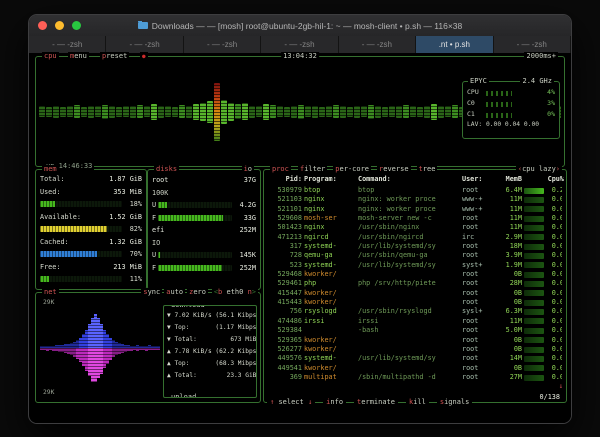 The height and width of the screenshot is (437, 600). Describe the element at coordinates (101, 324) in the screenshot. I see `download-graph` at that location.